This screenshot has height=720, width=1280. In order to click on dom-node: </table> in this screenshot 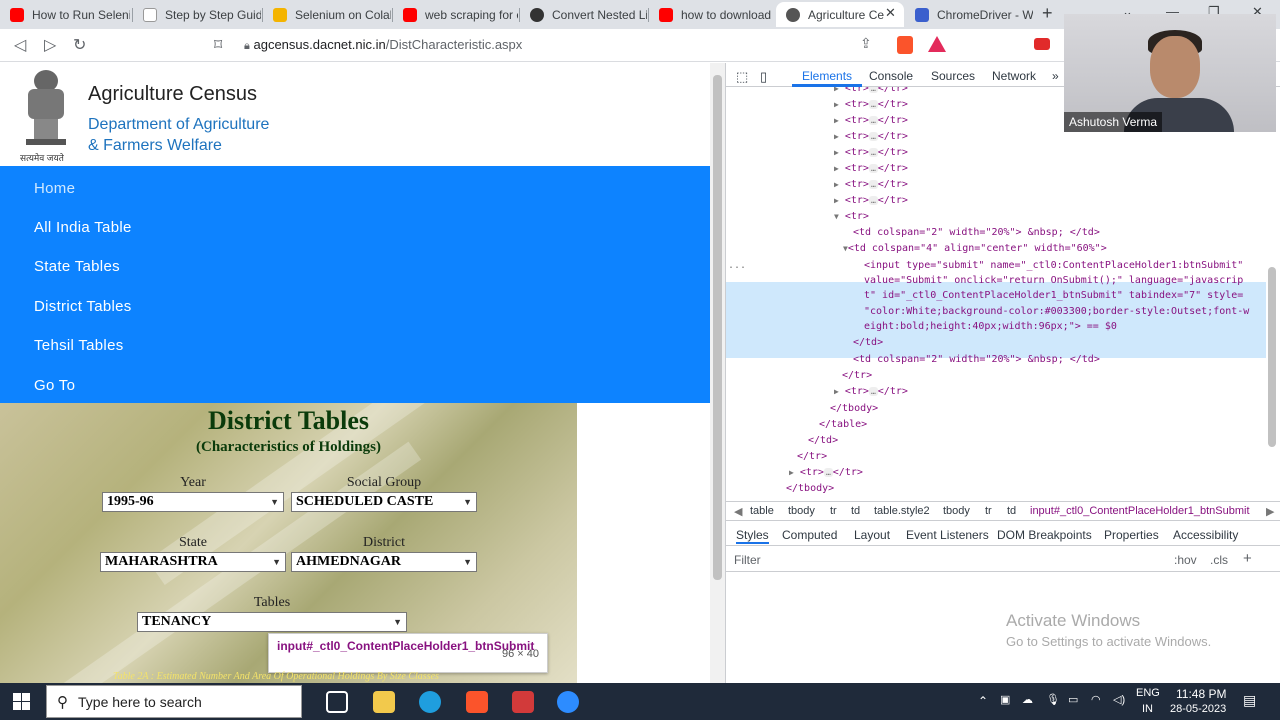, I will do `click(843, 424)`.